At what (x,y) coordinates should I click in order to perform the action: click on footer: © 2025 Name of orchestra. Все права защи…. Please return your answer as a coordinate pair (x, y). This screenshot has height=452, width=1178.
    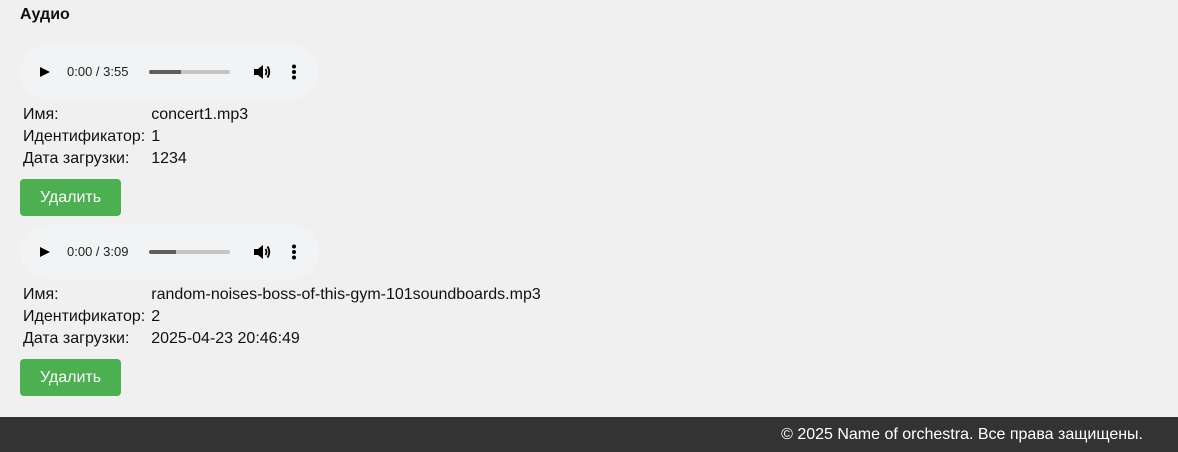
    Looking at the image, I should click on (589, 434).